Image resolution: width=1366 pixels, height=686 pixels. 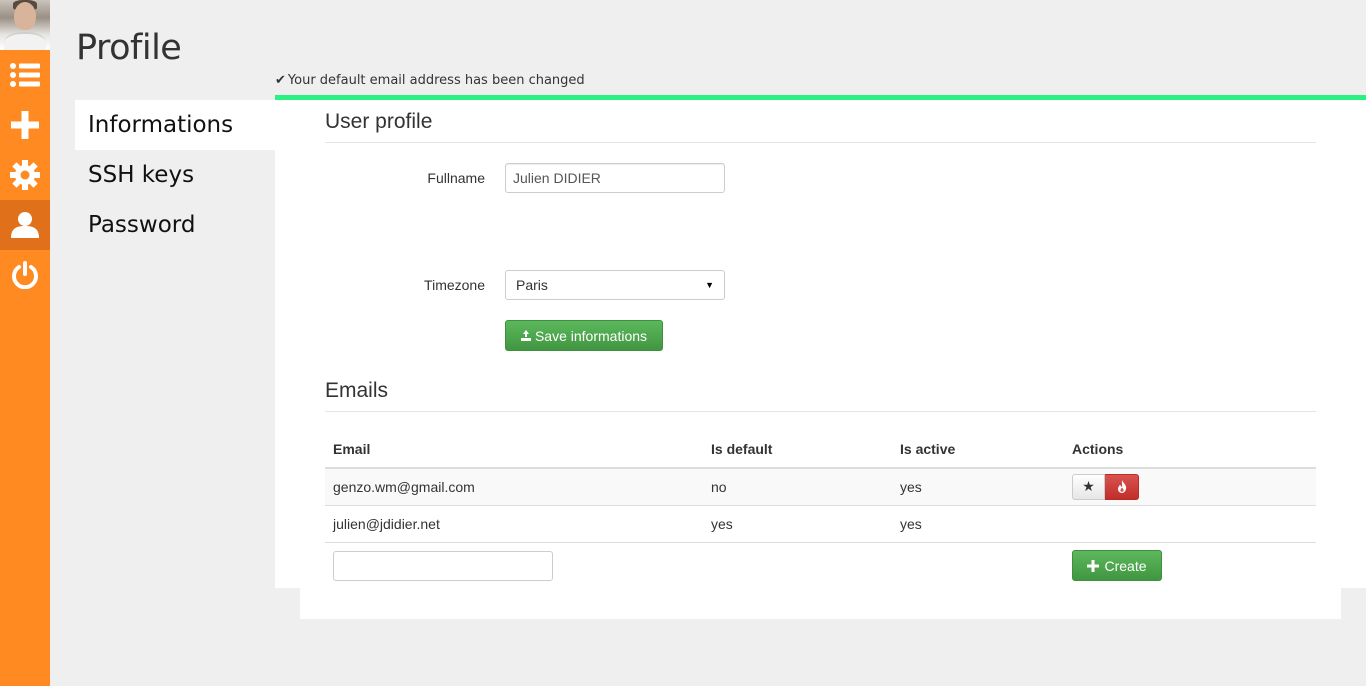 I want to click on avatar, so click(x=25, y=25).